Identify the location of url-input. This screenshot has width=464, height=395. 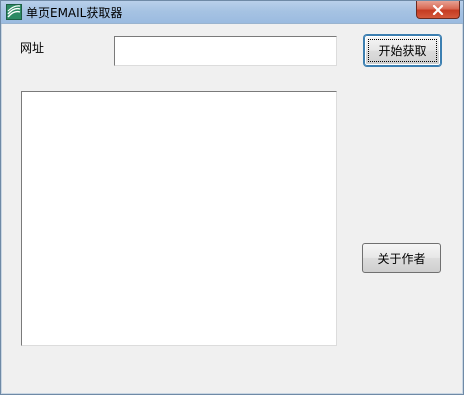
(225, 51).